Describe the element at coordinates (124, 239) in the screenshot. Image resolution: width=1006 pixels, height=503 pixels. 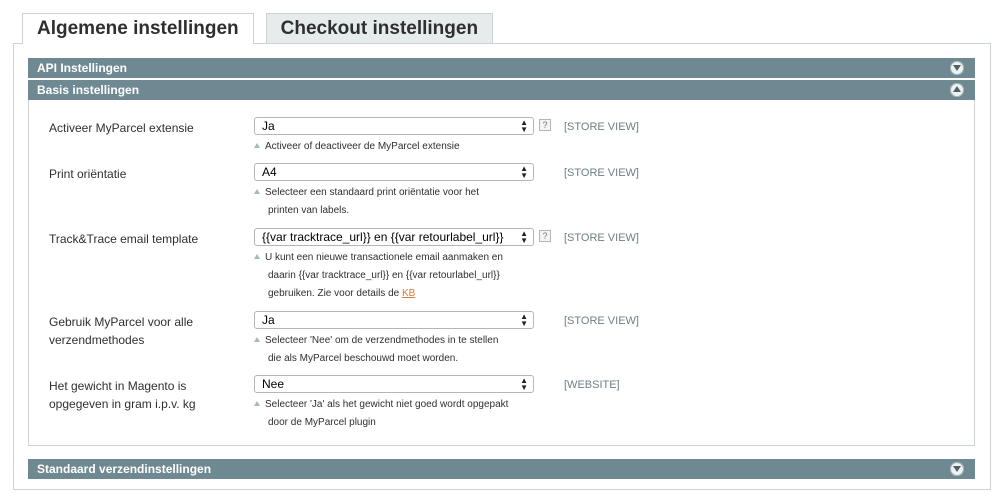
I see `field-label: Track&Trace email template` at that location.